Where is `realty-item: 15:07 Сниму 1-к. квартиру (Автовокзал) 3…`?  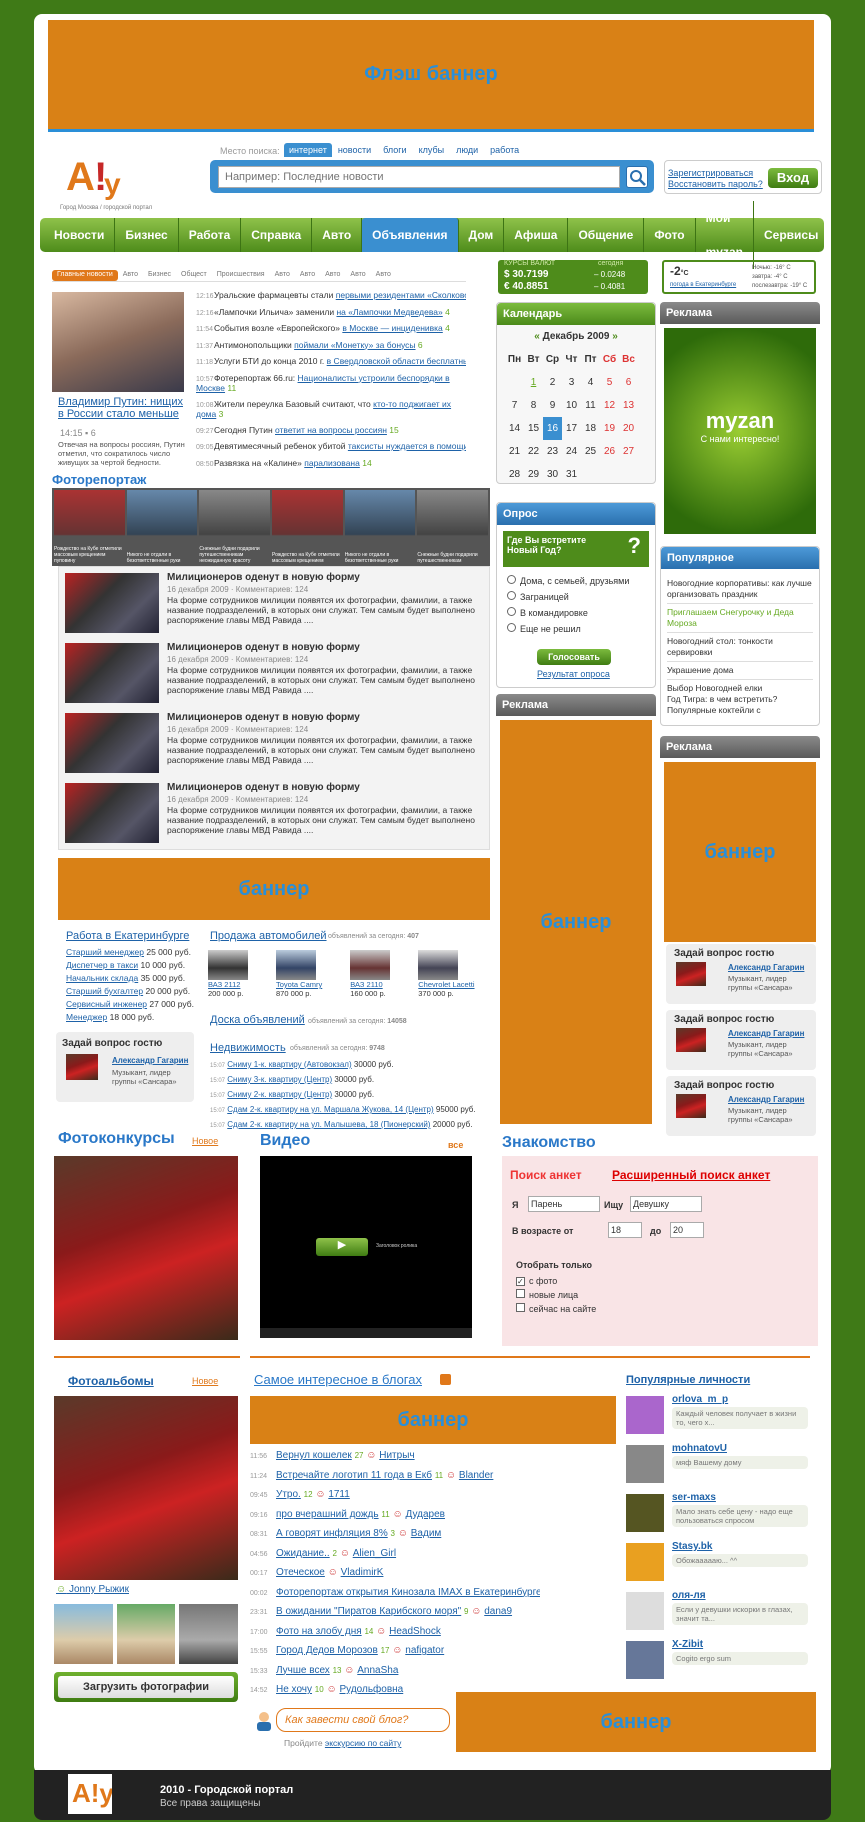 realty-item: 15:07 Сниму 1-к. квартиру (Автовокзал) 3… is located at coordinates (343, 1065).